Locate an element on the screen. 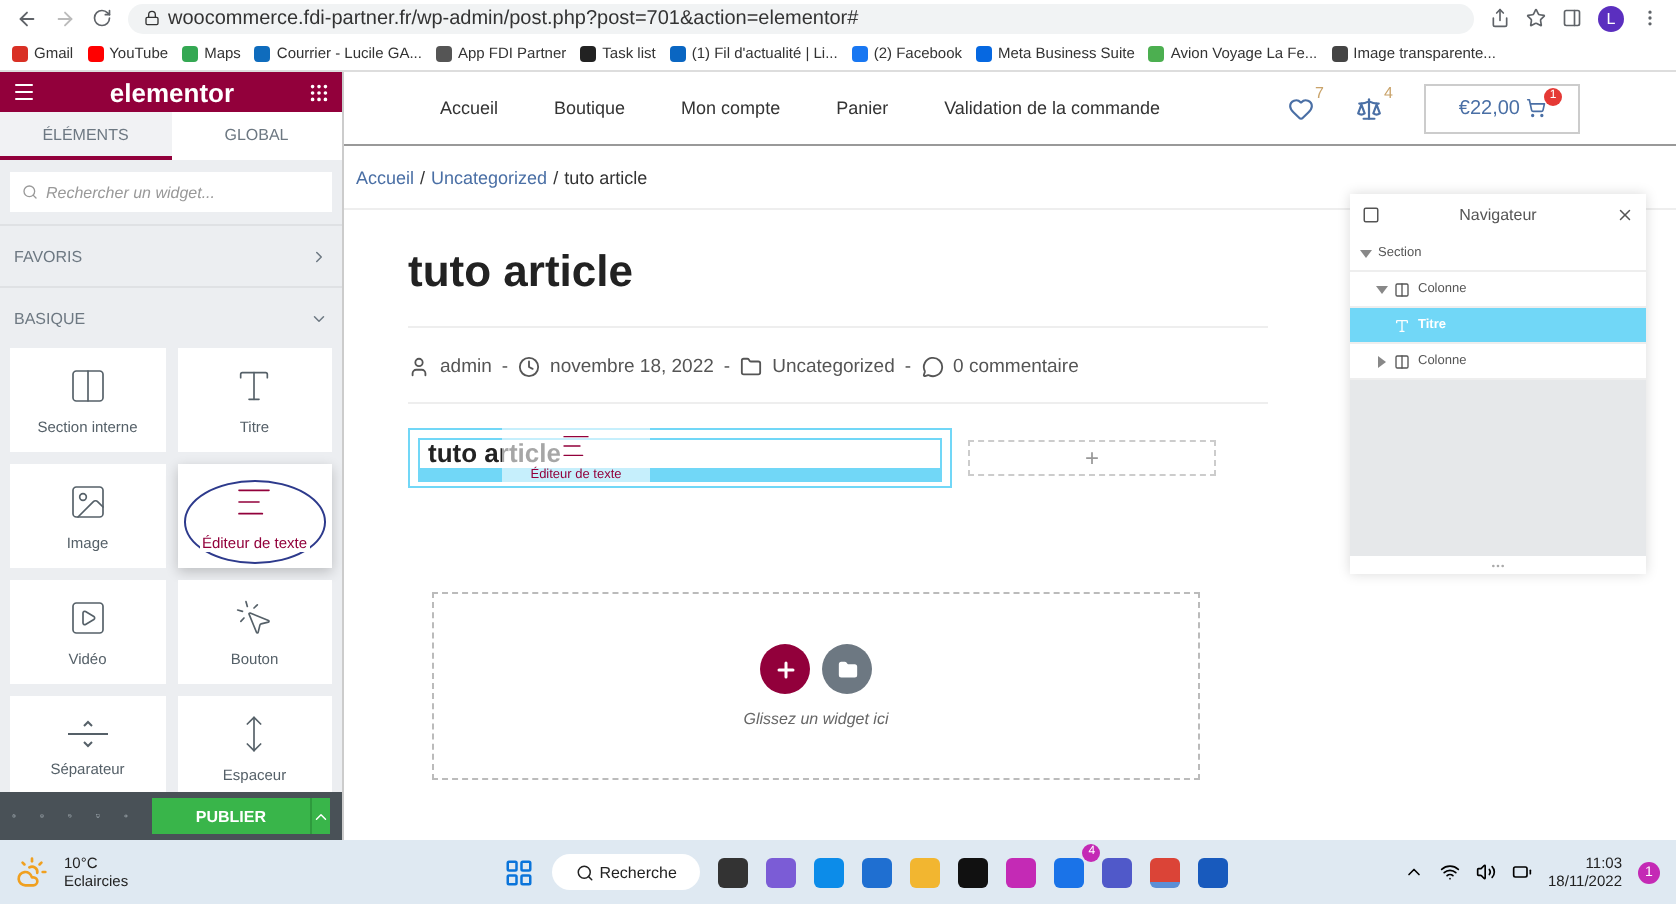 This screenshot has width=1676, height=904. side-panel-icon is located at coordinates (1572, 18).